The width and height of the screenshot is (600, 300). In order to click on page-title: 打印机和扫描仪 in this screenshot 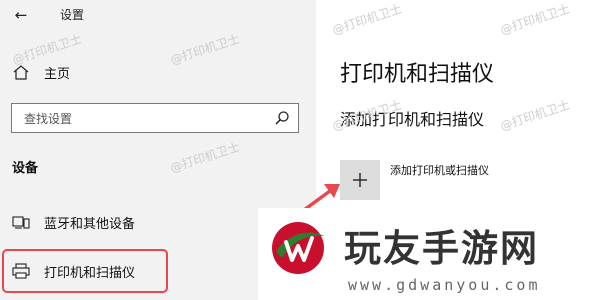, I will do `click(417, 74)`.